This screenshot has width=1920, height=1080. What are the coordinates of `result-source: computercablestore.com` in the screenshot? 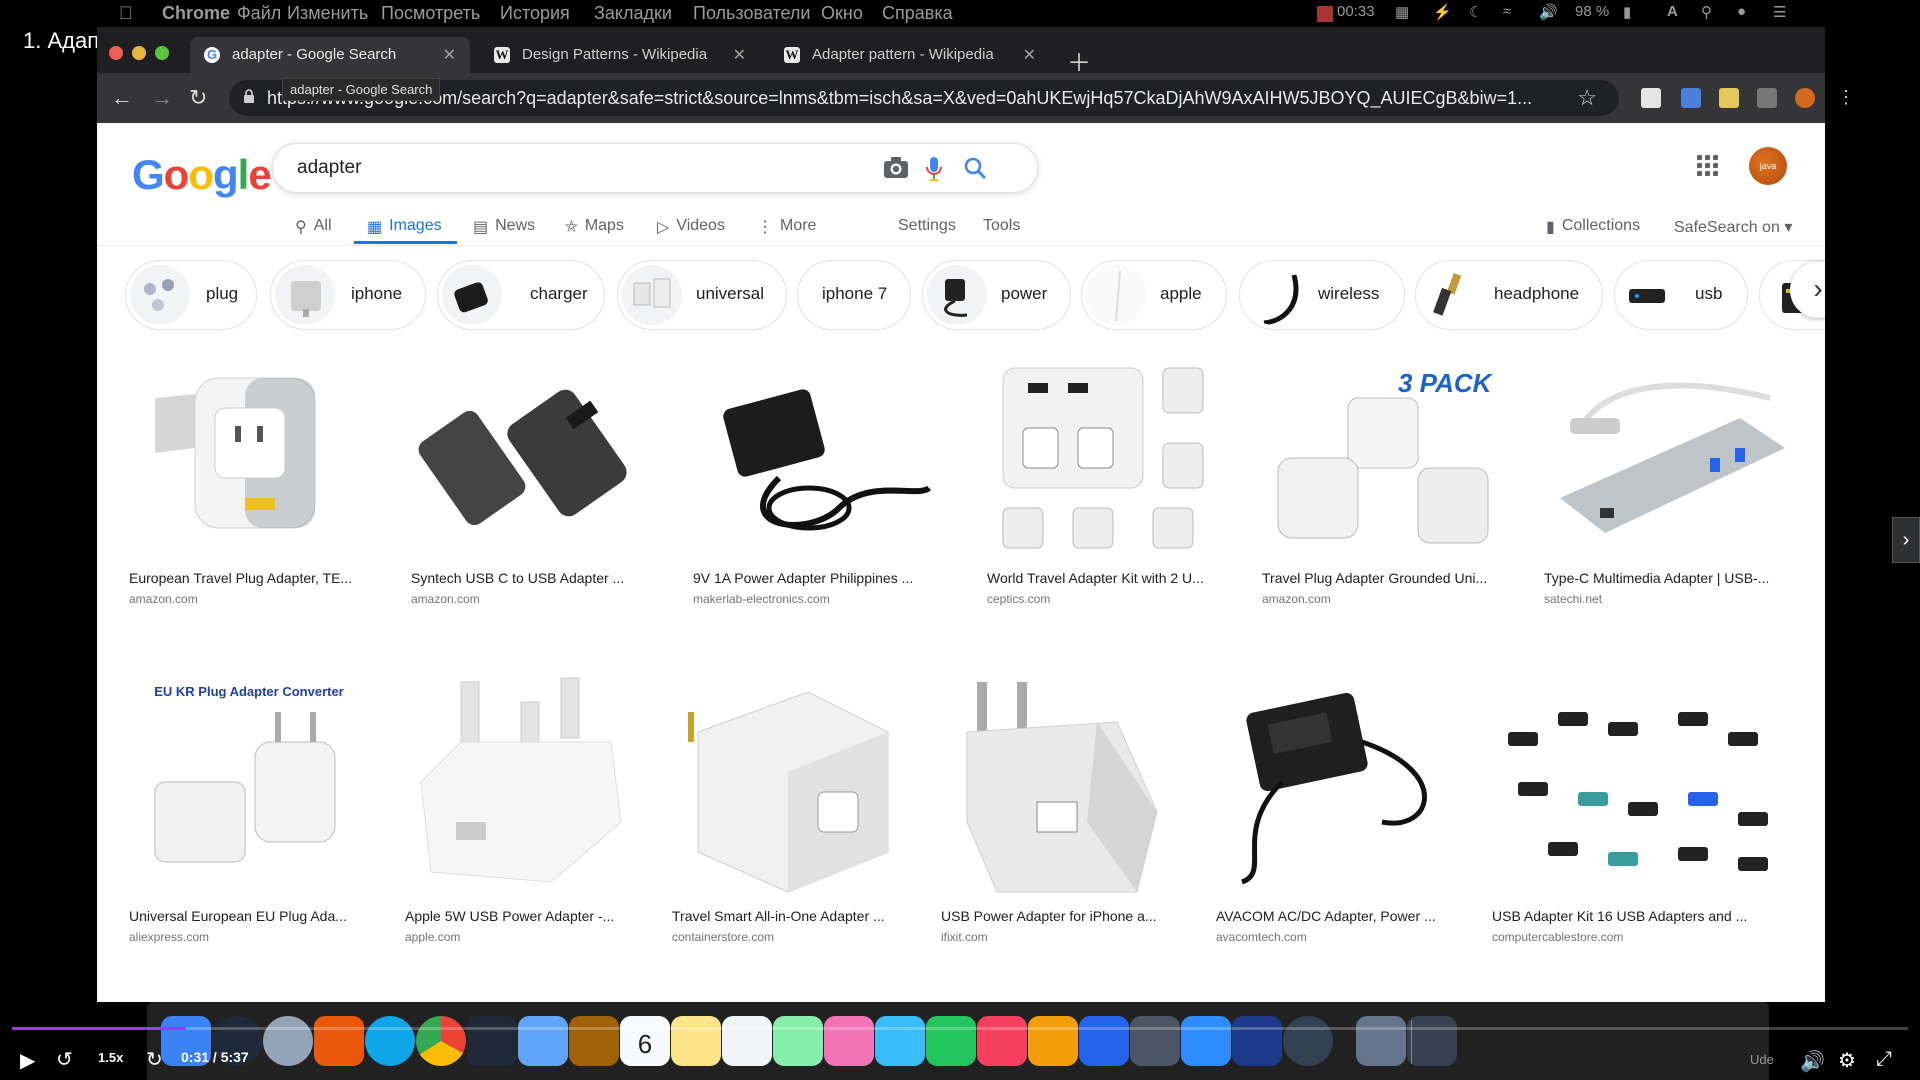 It's located at (1557, 937).